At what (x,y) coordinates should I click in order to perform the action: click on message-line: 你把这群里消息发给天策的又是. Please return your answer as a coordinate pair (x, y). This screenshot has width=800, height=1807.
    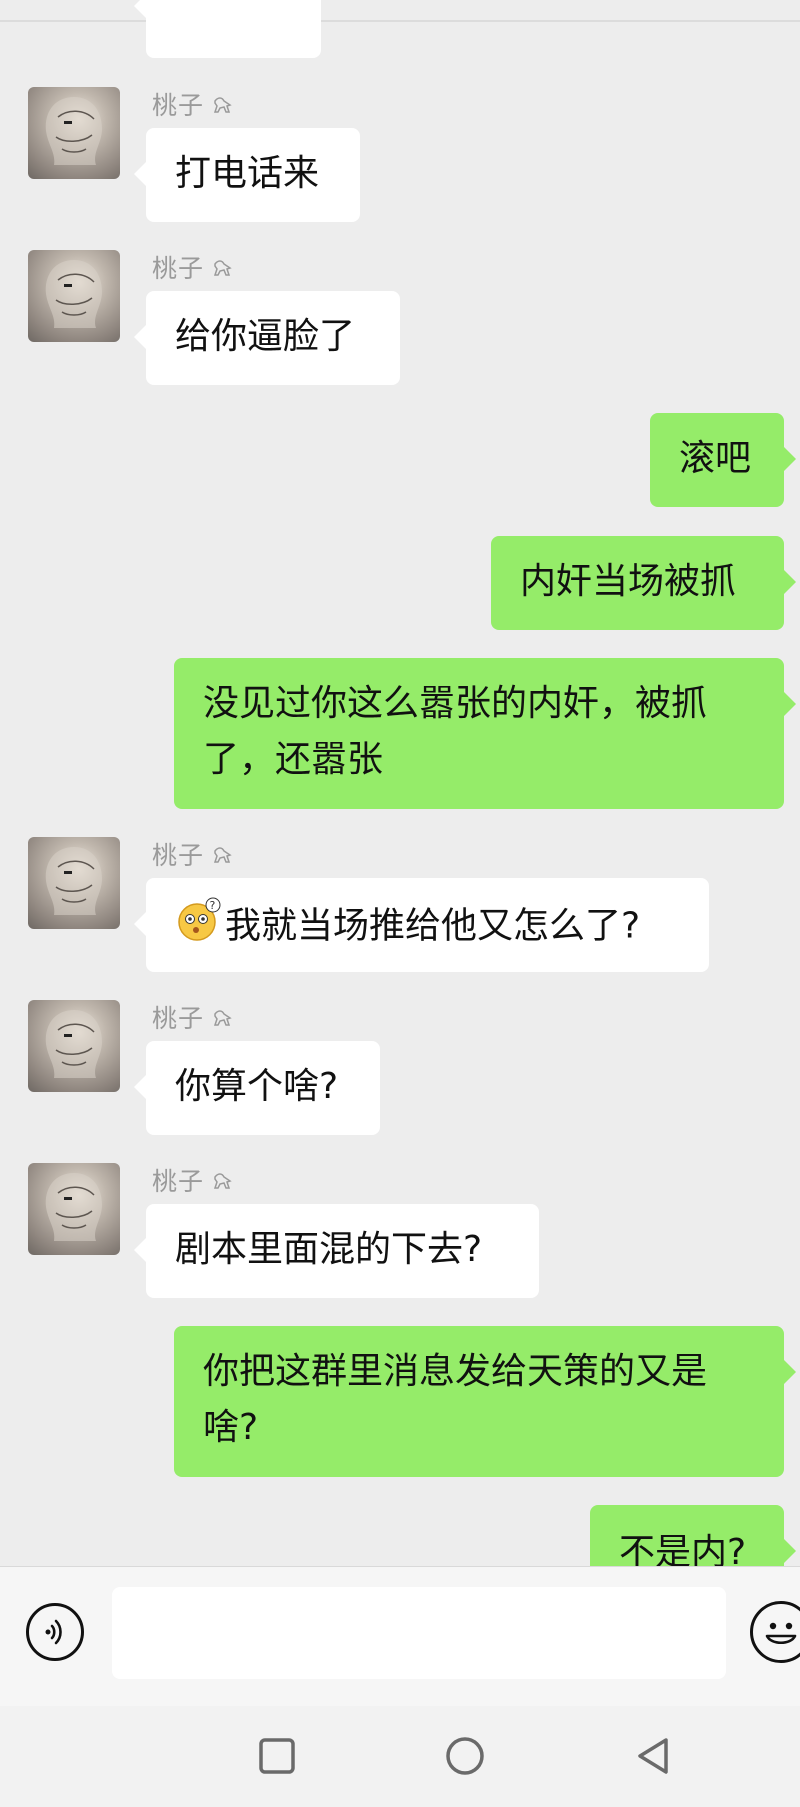
    Looking at the image, I should click on (455, 1371).